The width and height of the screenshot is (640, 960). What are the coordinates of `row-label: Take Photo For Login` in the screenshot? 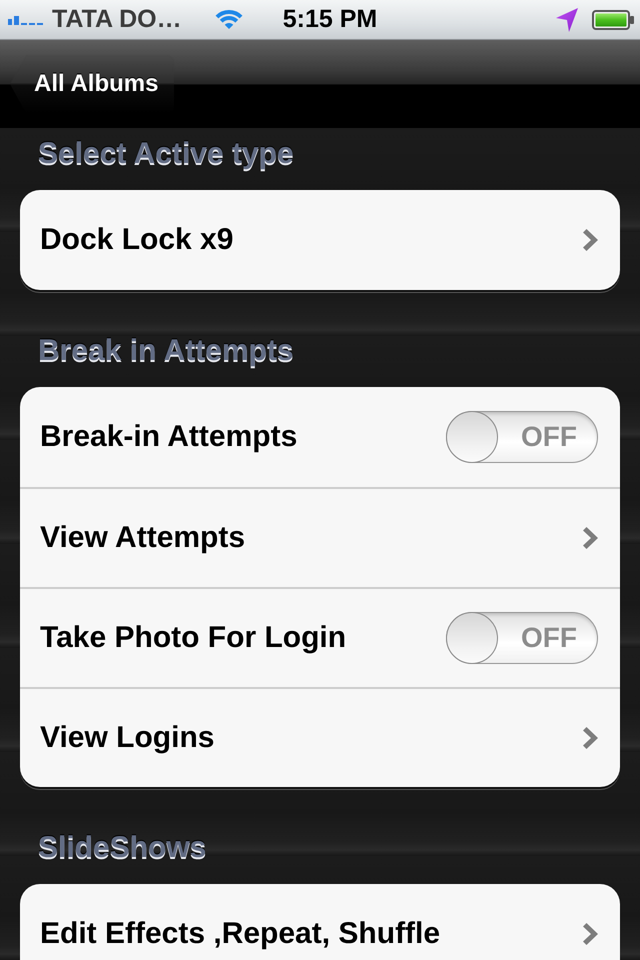 It's located at (193, 638).